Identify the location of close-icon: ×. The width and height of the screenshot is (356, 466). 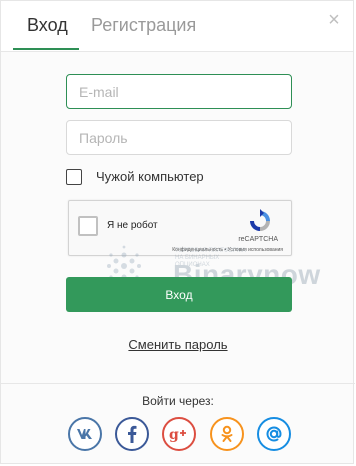
(334, 20).